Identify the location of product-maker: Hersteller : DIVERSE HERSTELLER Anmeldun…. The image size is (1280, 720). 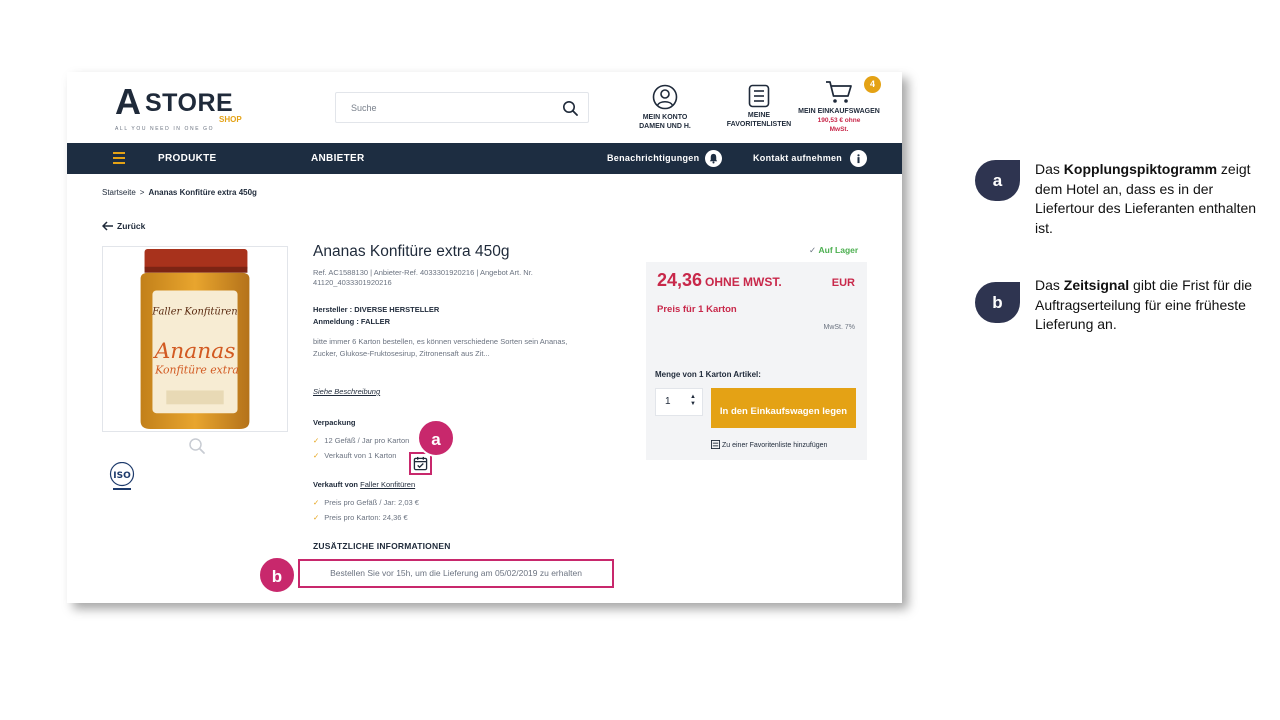
(376, 316).